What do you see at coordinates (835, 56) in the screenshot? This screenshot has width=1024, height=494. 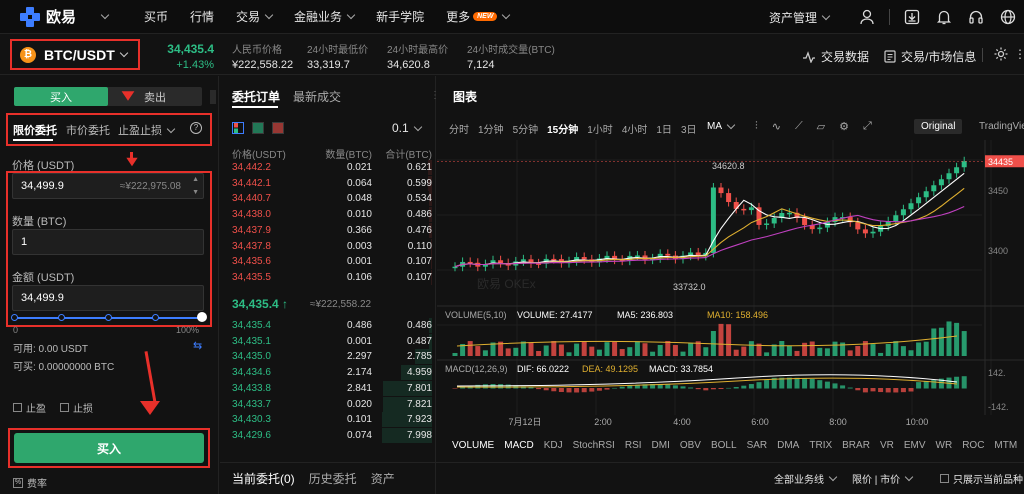 I see `trade-data-link: 交易数据` at bounding box center [835, 56].